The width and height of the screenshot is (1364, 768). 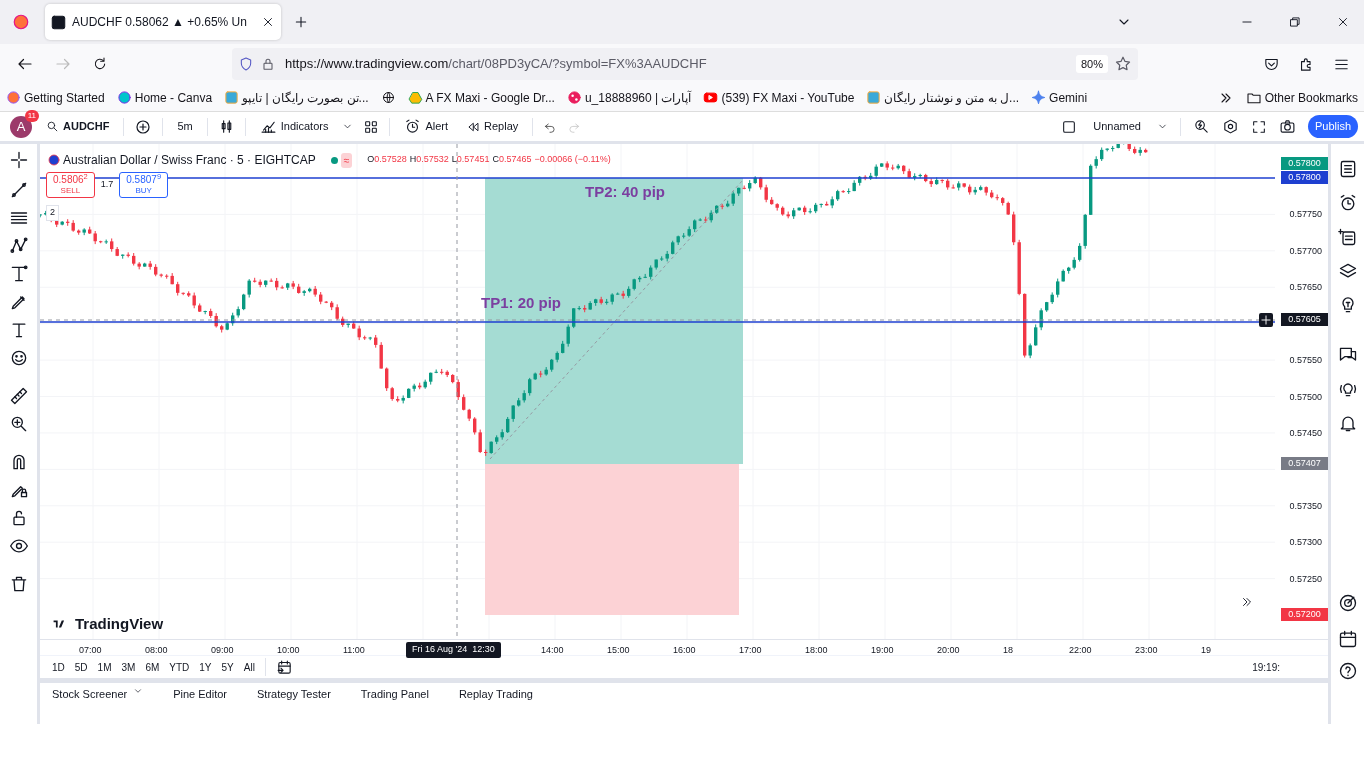 I want to click on chart-watermark-logo: TradingView, so click(x=119, y=624).